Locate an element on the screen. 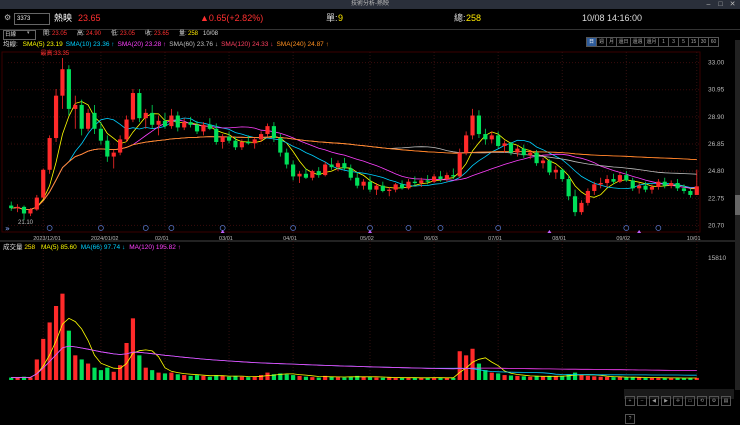  y-tick-label: 30.95 is located at coordinates (716, 90).